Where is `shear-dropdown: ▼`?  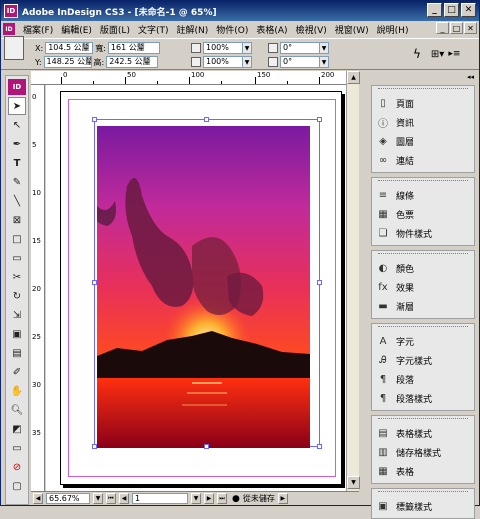 shear-dropdown: ▼ is located at coordinates (324, 62).